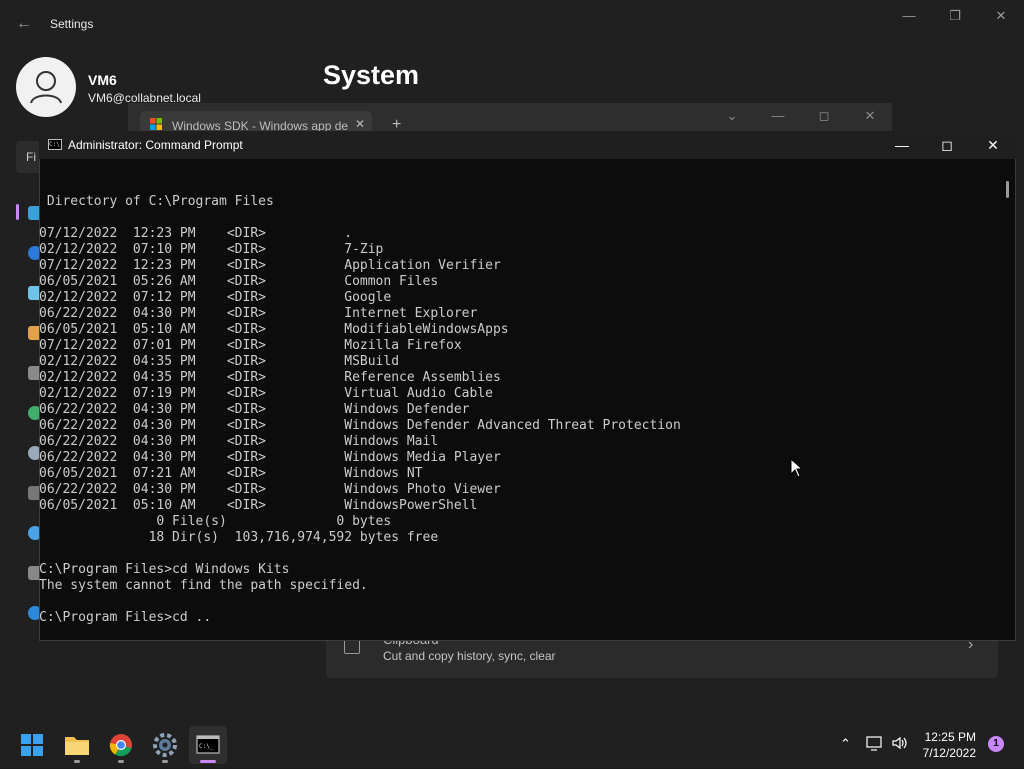  What do you see at coordinates (824, 117) in the screenshot?
I see `browser-maximize-button: ◻` at bounding box center [824, 117].